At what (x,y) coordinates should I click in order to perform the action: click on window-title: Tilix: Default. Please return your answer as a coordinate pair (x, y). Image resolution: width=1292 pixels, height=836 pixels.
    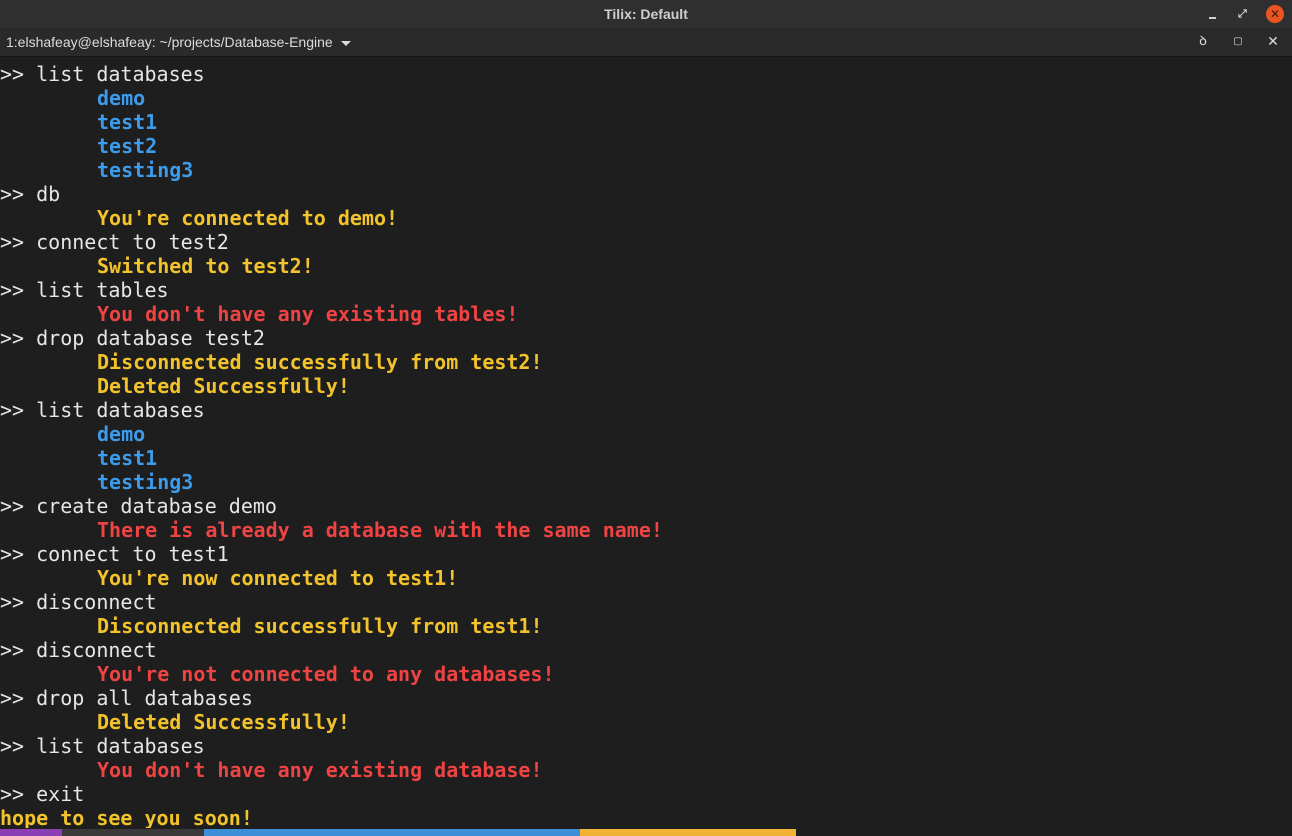
    Looking at the image, I should click on (646, 14).